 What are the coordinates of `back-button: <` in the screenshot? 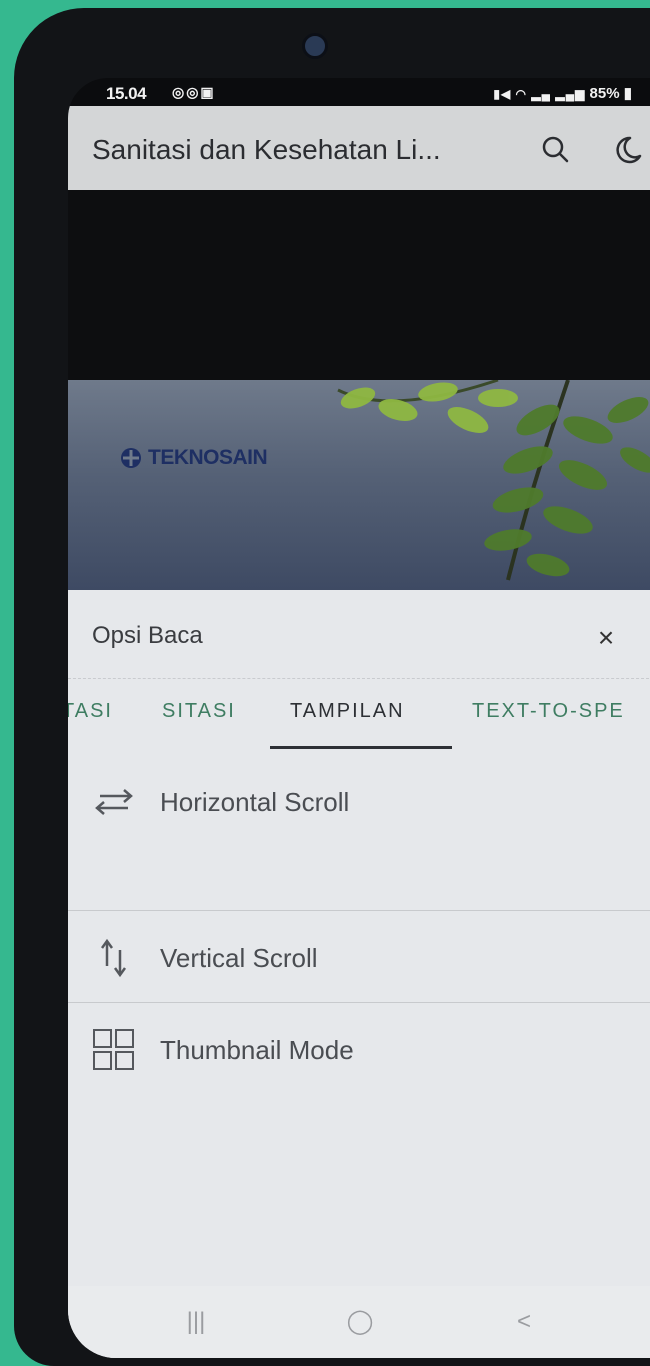 It's located at (524, 1322).